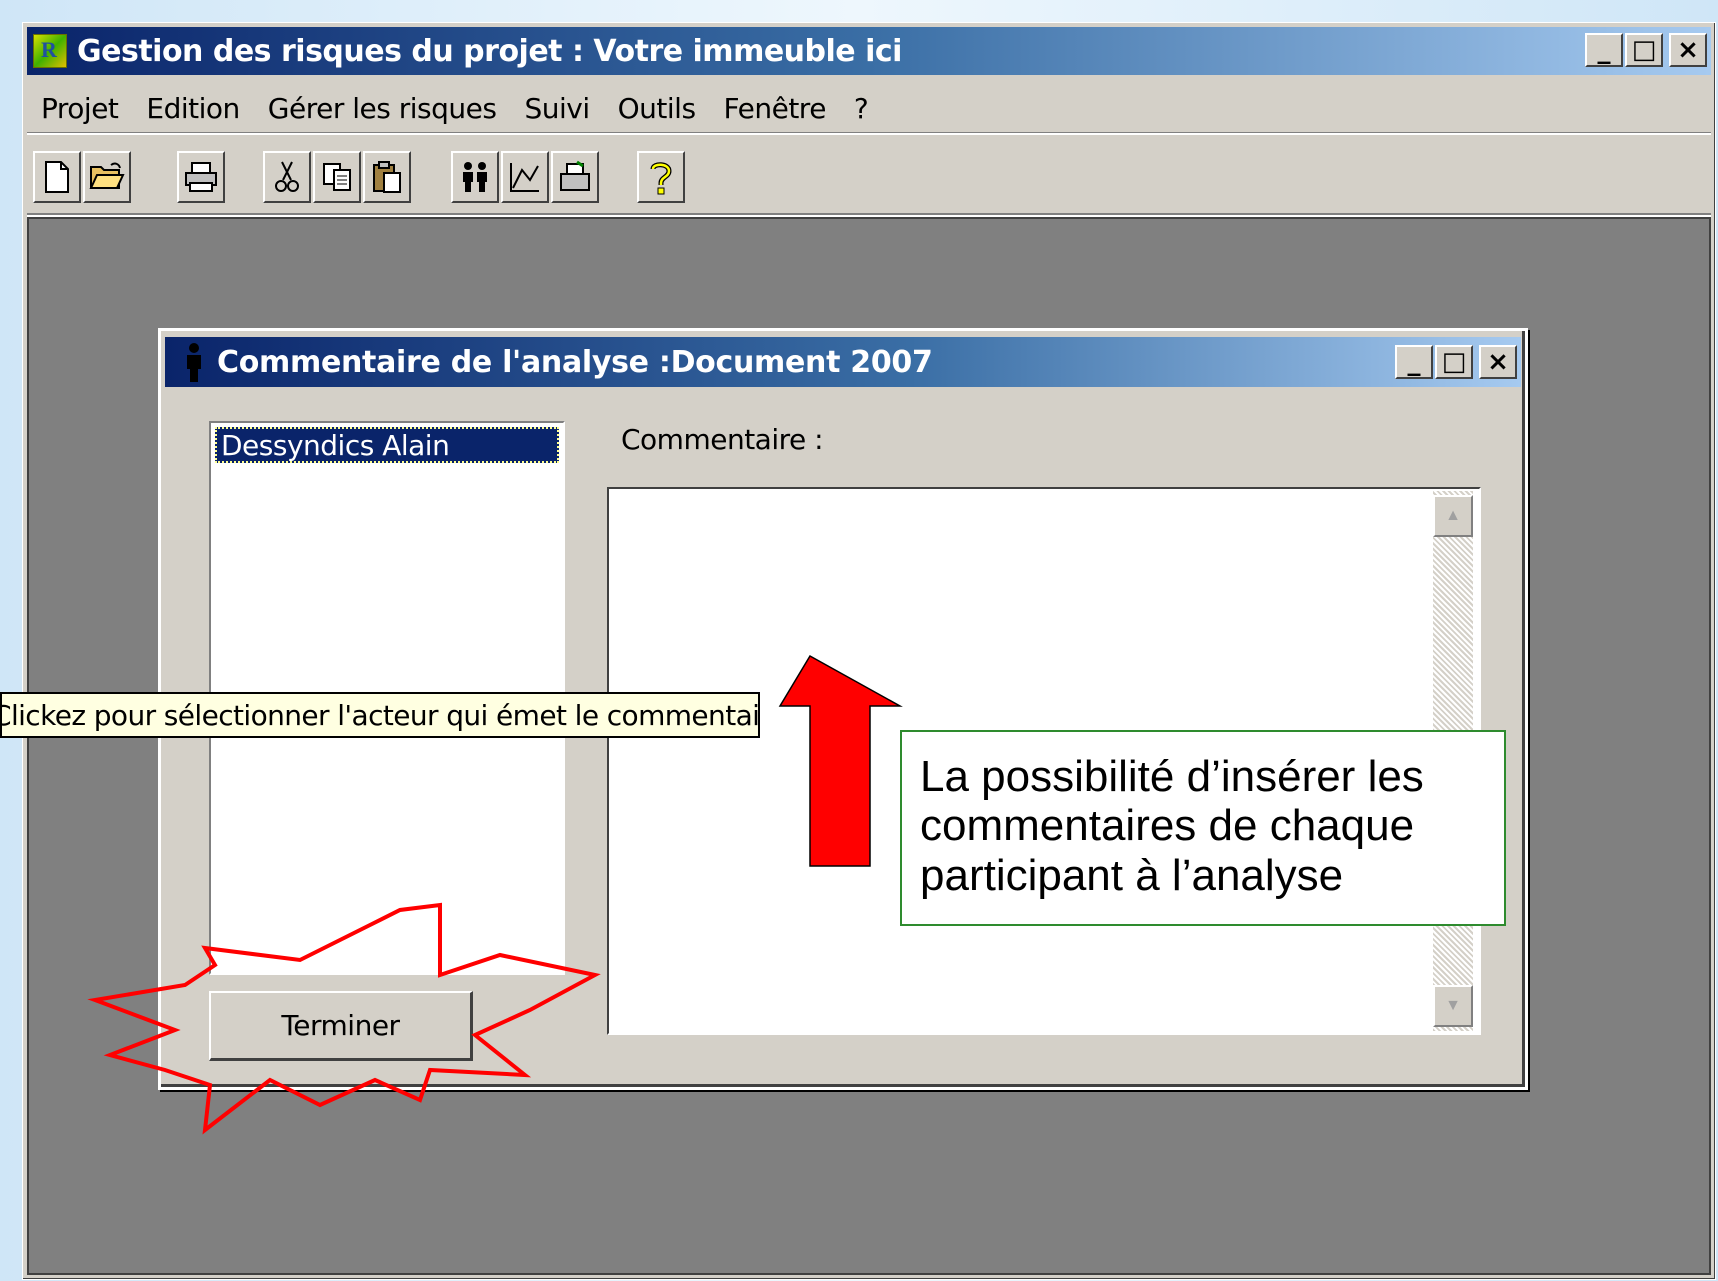  I want to click on minimize-button: _, so click(1604, 50).